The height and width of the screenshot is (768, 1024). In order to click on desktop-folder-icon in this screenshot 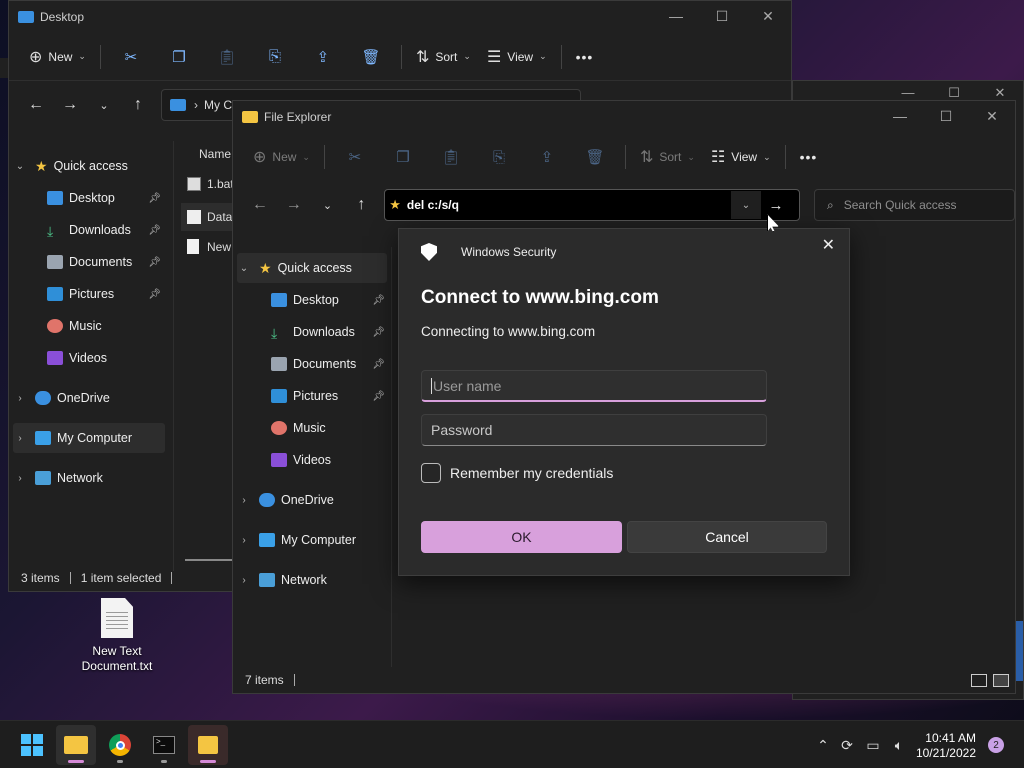, I will do `click(26, 17)`.